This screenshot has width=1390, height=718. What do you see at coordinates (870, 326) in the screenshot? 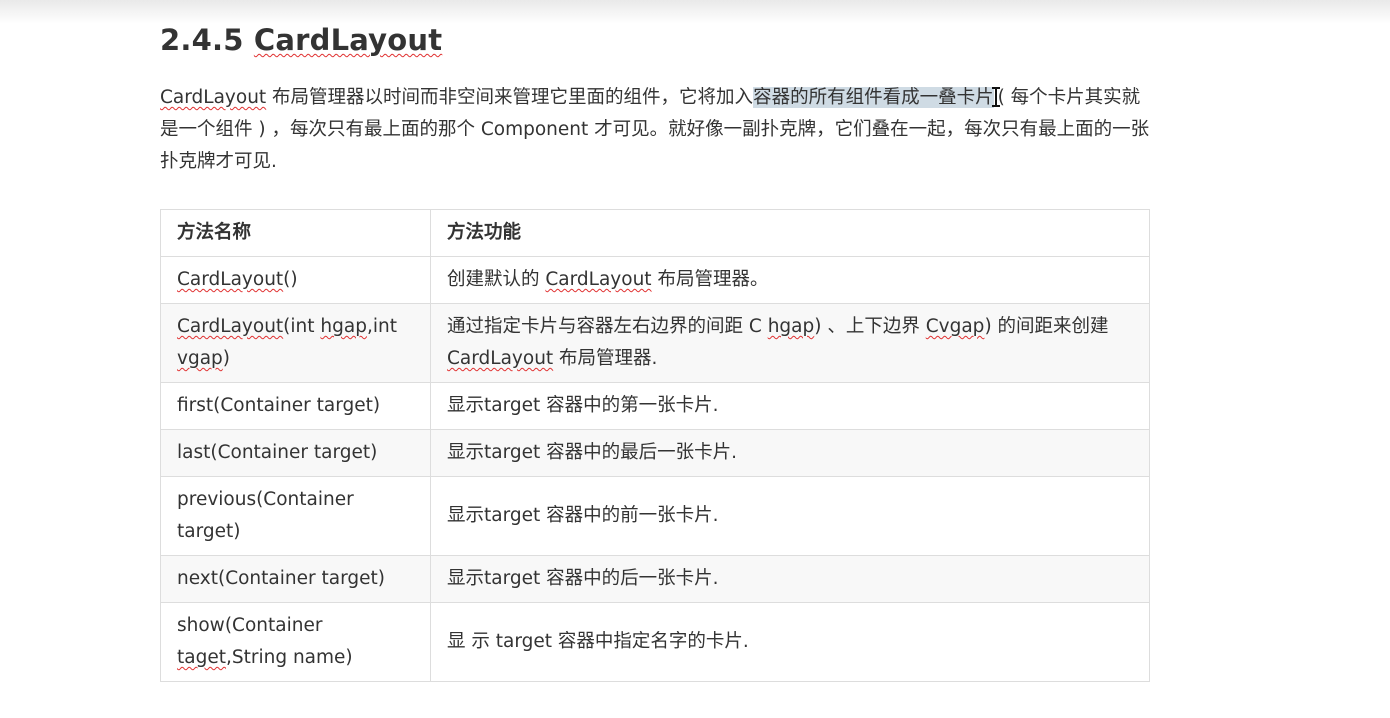
I see `cell-text: ) 、上下边界` at bounding box center [870, 326].